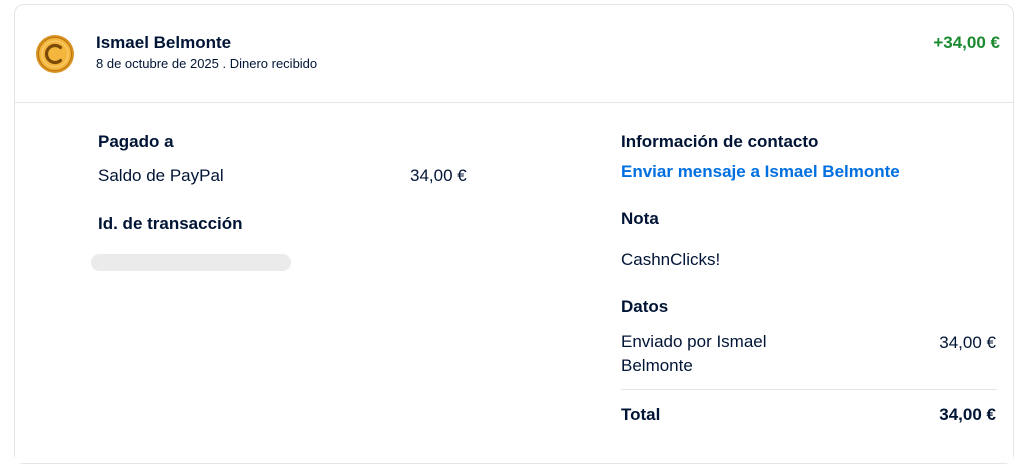 The image size is (1017, 464). I want to click on details-divider, so click(809, 389).